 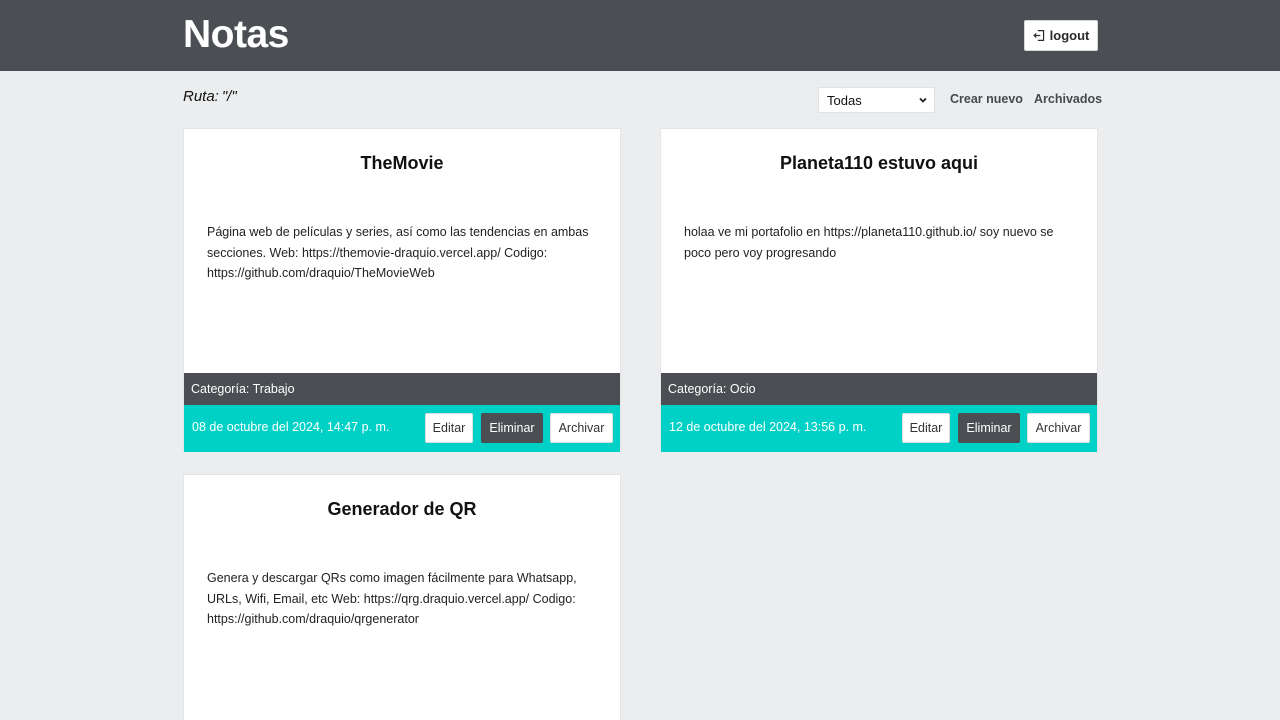 What do you see at coordinates (879, 163) in the screenshot?
I see `note-title: Planeta110 estuvo aqui` at bounding box center [879, 163].